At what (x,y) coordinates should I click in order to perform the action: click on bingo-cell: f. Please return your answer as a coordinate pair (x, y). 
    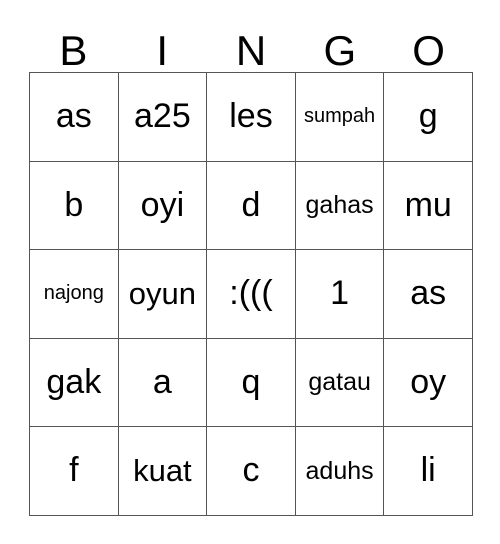
    Looking at the image, I should click on (74, 471).